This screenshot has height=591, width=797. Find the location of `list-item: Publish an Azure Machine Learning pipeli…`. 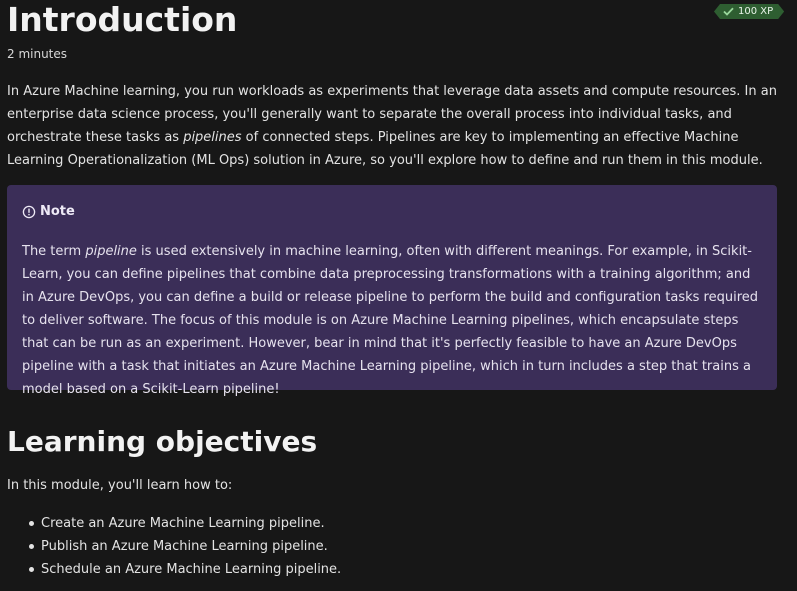

list-item: Publish an Azure Machine Learning pipeli… is located at coordinates (170, 546).